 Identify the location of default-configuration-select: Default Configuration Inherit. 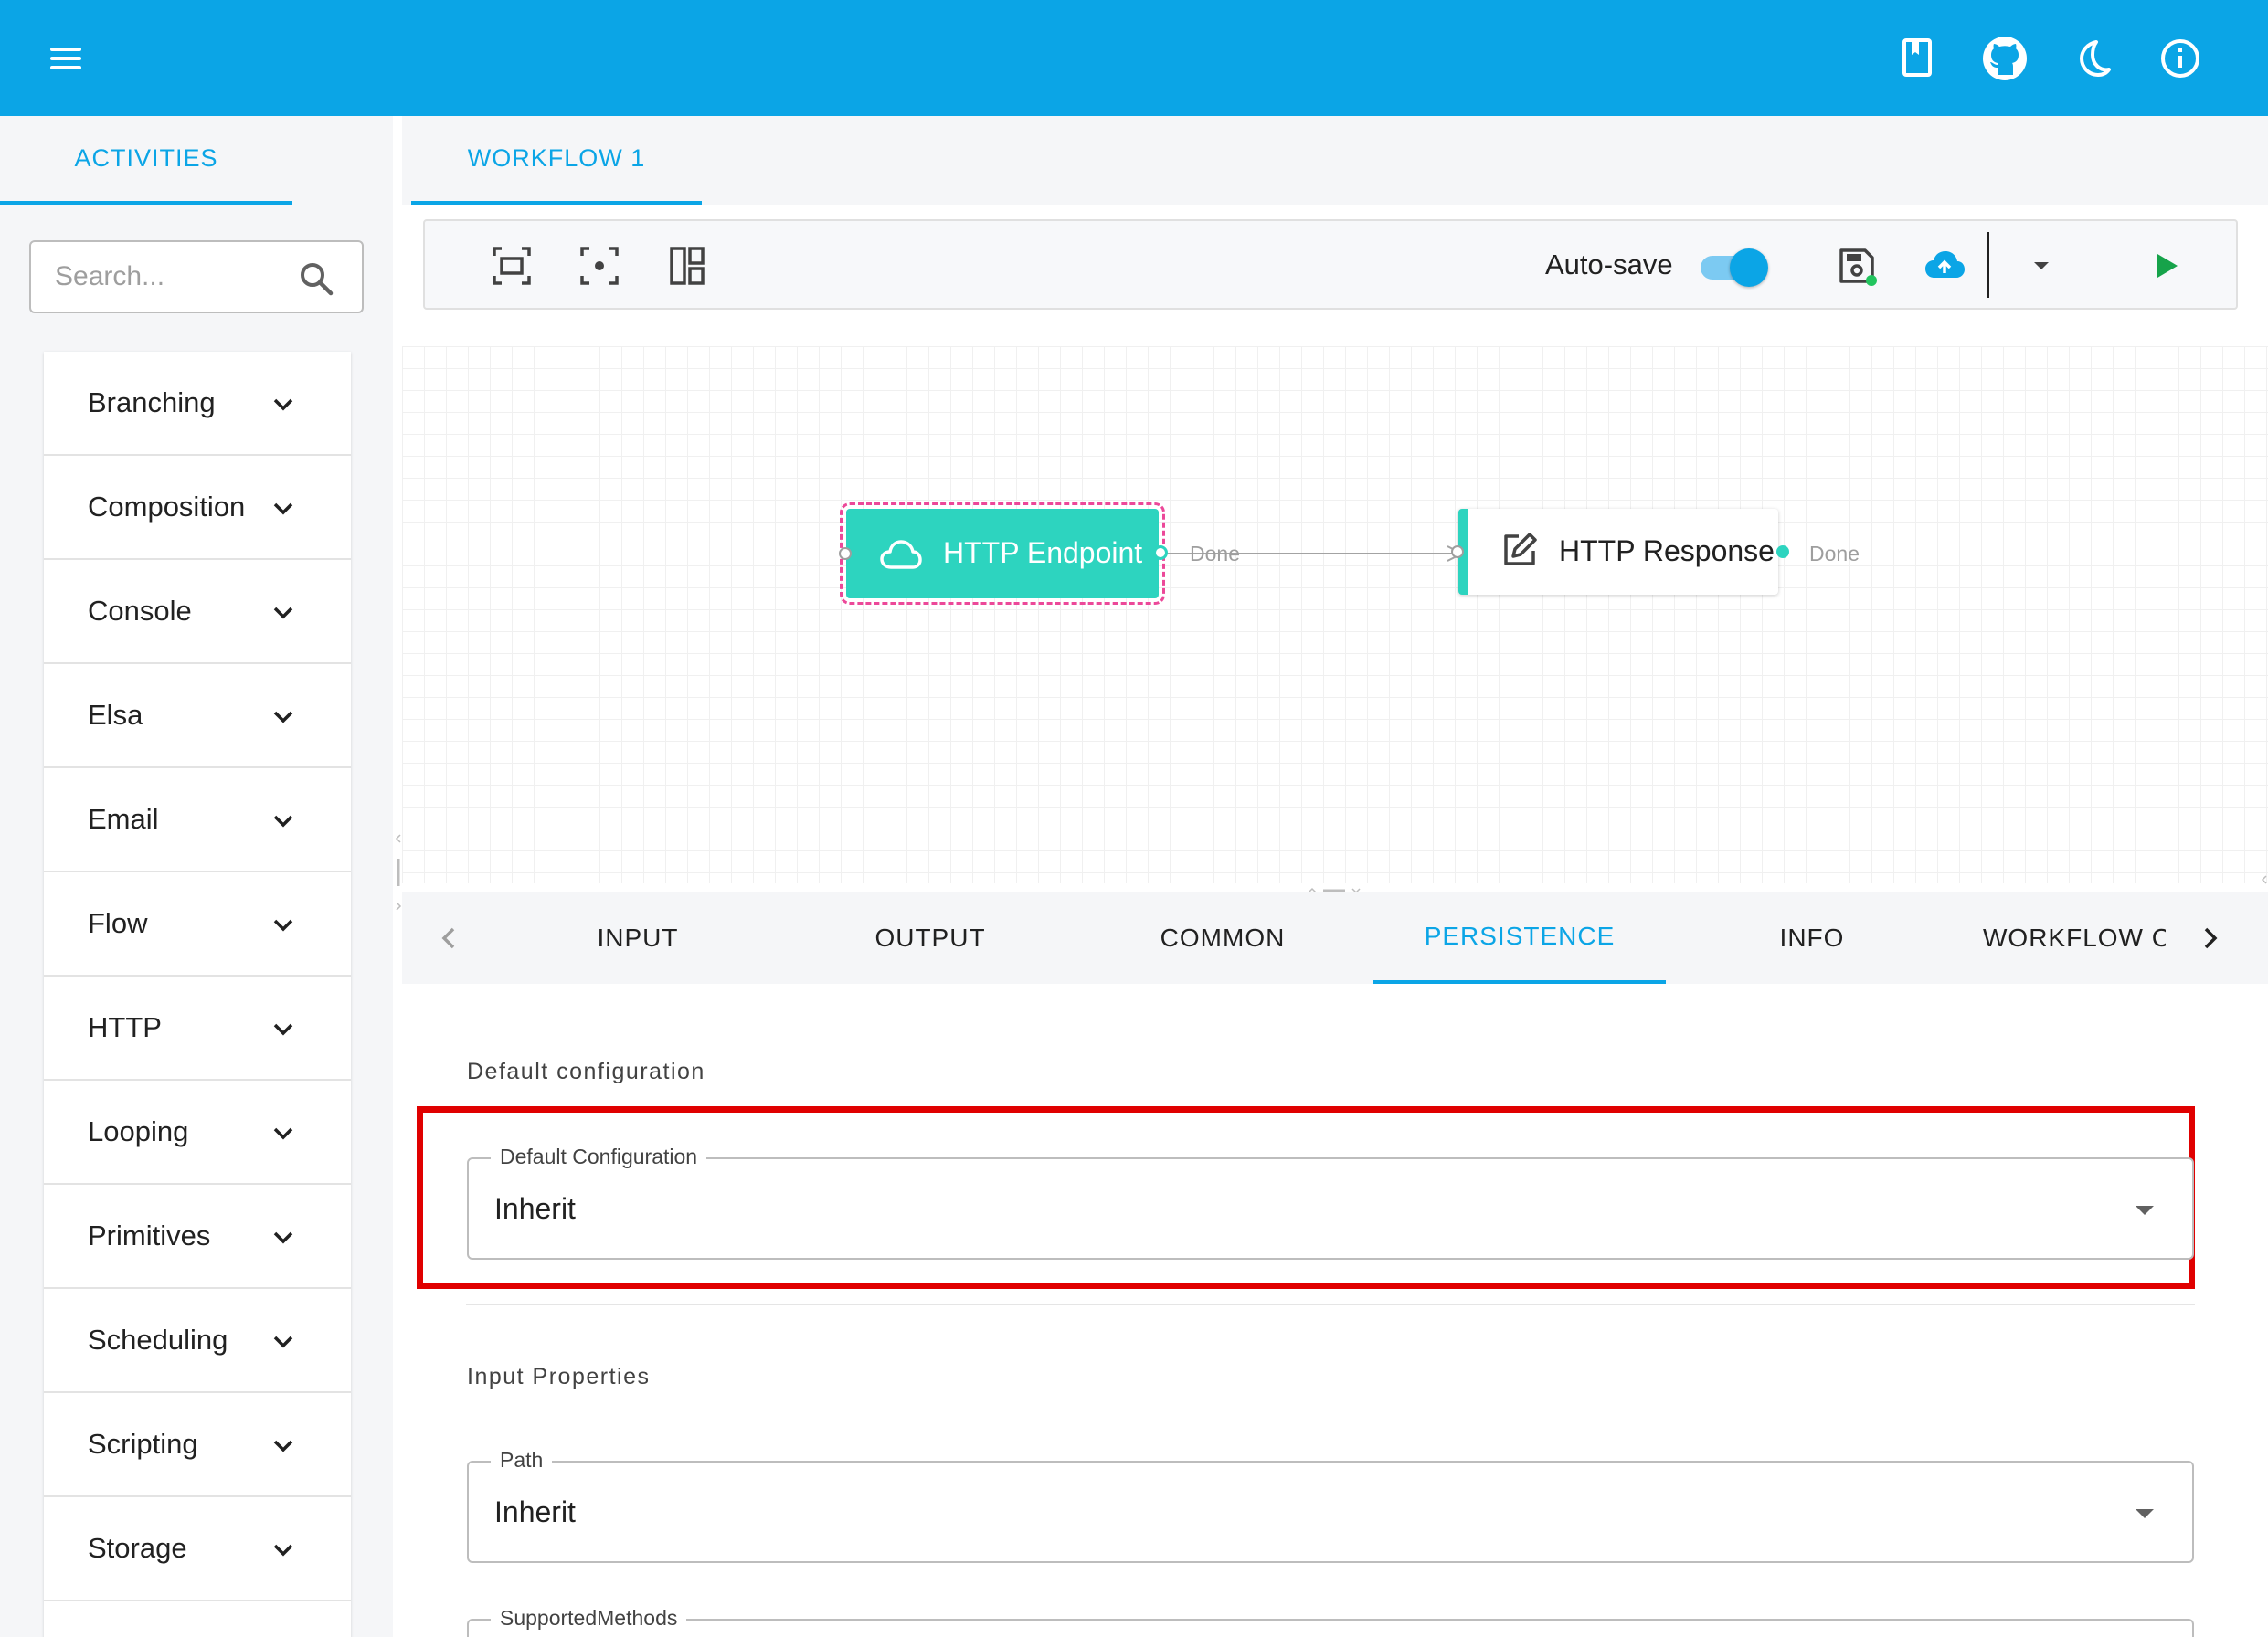
(1330, 1202).